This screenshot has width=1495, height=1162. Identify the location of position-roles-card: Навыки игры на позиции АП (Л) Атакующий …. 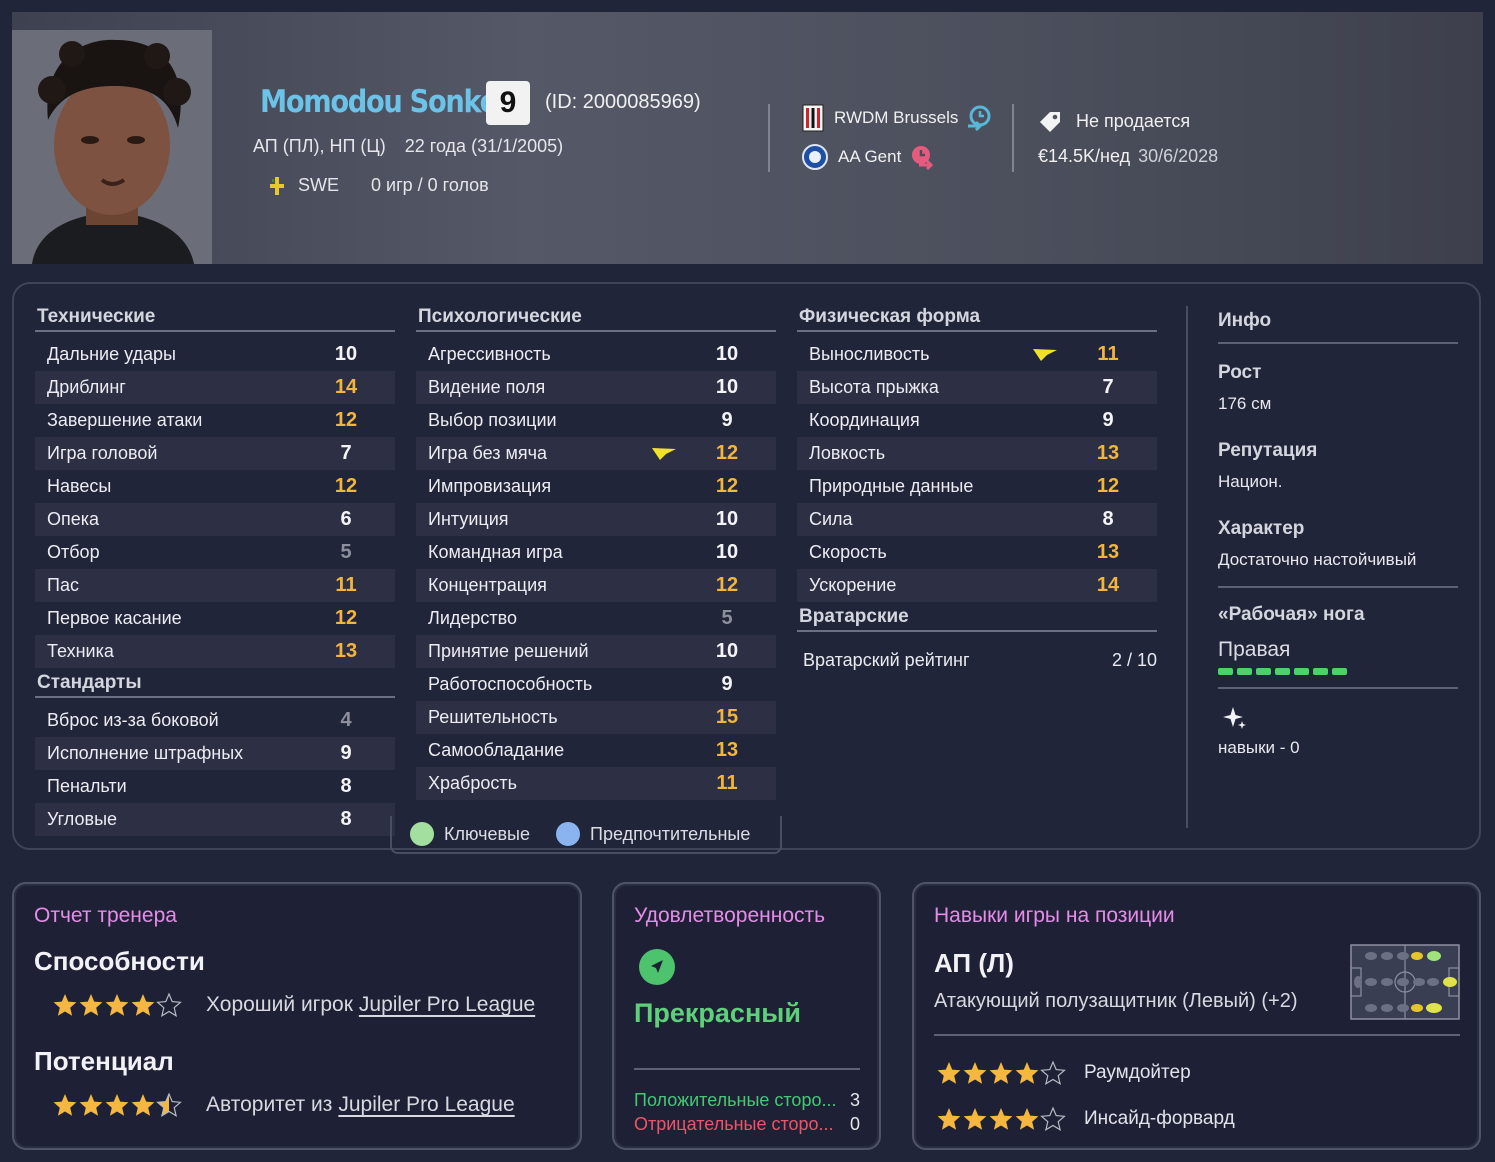
(1196, 1016).